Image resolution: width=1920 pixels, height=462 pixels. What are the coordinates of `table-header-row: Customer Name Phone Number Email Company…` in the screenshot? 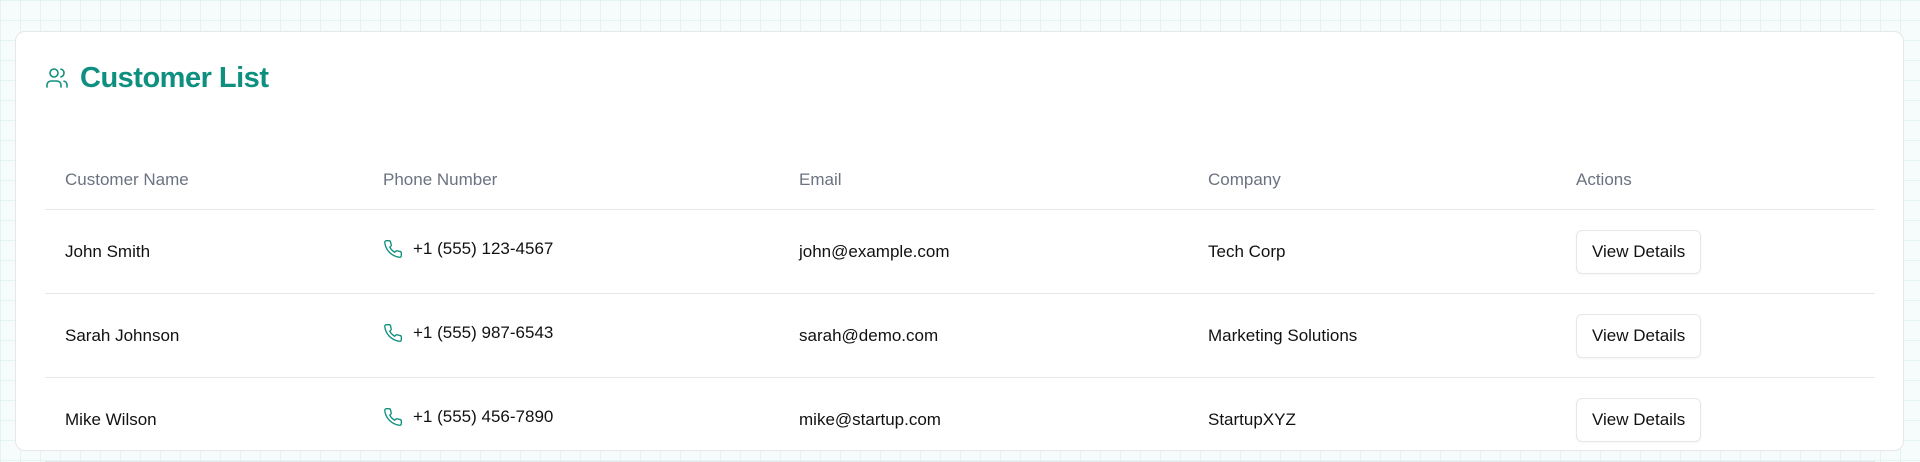 It's located at (960, 180).